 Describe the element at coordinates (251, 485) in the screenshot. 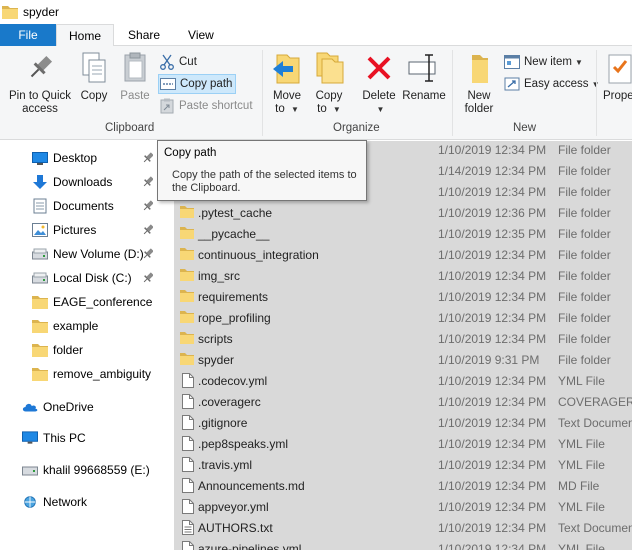

I see `file-name: Announcements.md` at that location.